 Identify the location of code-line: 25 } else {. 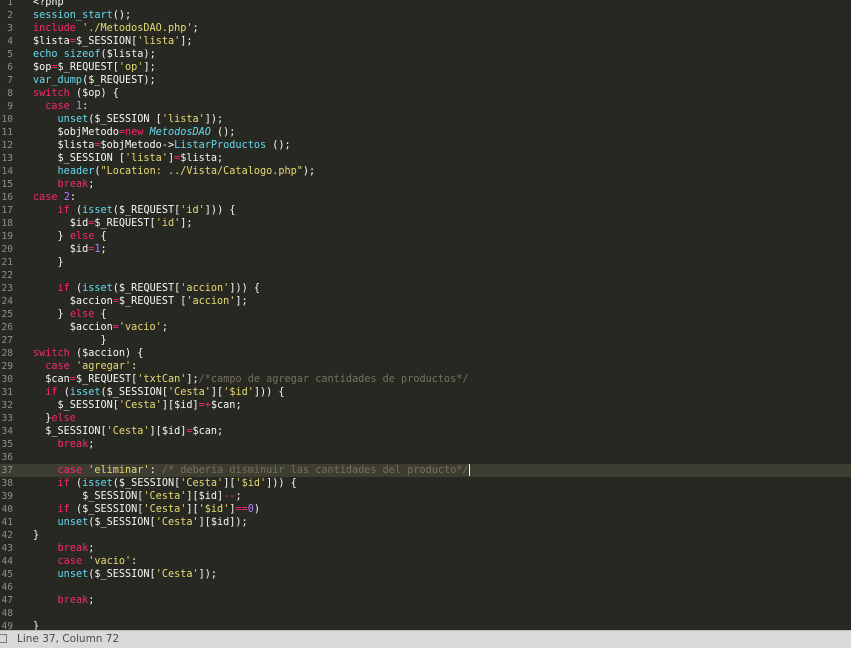
(425, 314).